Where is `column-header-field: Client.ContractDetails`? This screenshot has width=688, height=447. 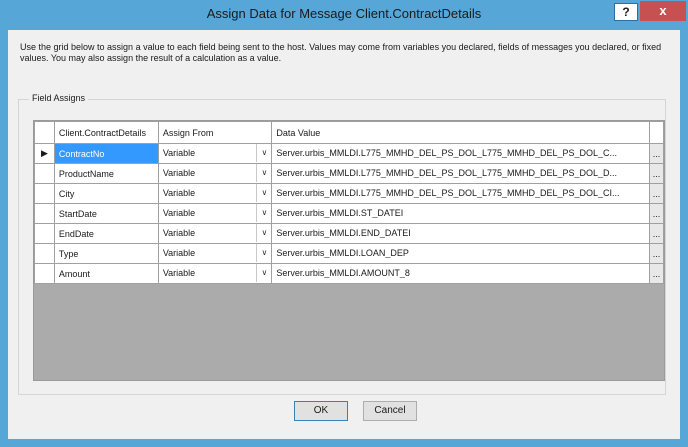 column-header-field: Client.ContractDetails is located at coordinates (106, 132).